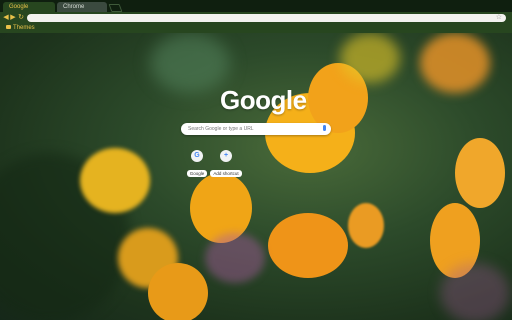 The height and width of the screenshot is (320, 512). Describe the element at coordinates (19, 7) in the screenshot. I see `tab-label: Google` at that location.